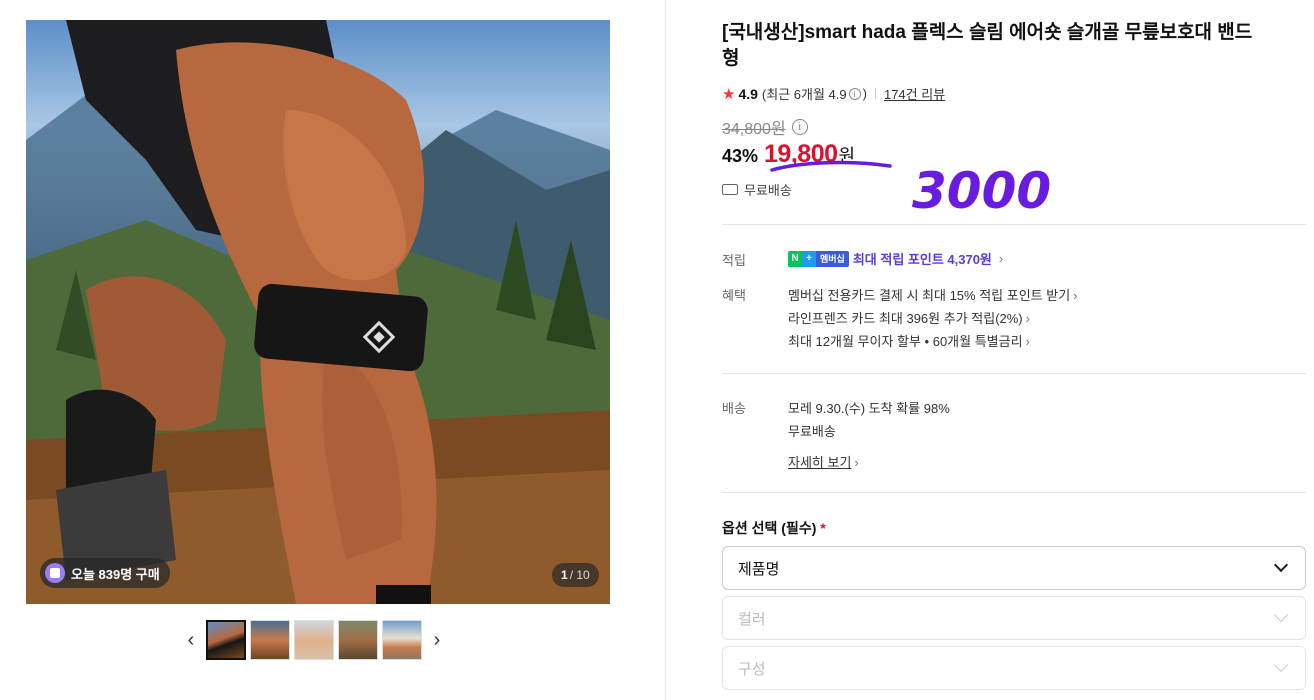 The width and height of the screenshot is (1314, 700). I want to click on benefit-item: 최대 12개월 무이자 할부 • 60개월 특별금리 ›, so click(909, 340).